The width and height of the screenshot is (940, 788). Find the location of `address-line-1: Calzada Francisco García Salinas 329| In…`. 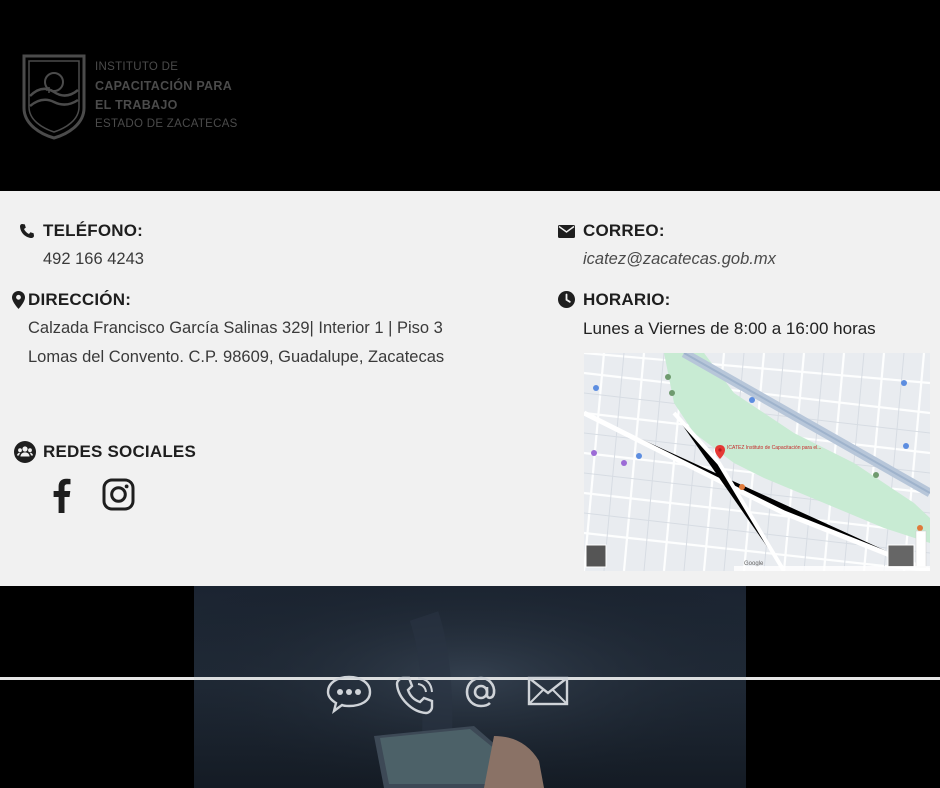

address-line-1: Calzada Francisco García Salinas 329| In… is located at coordinates (235, 328).